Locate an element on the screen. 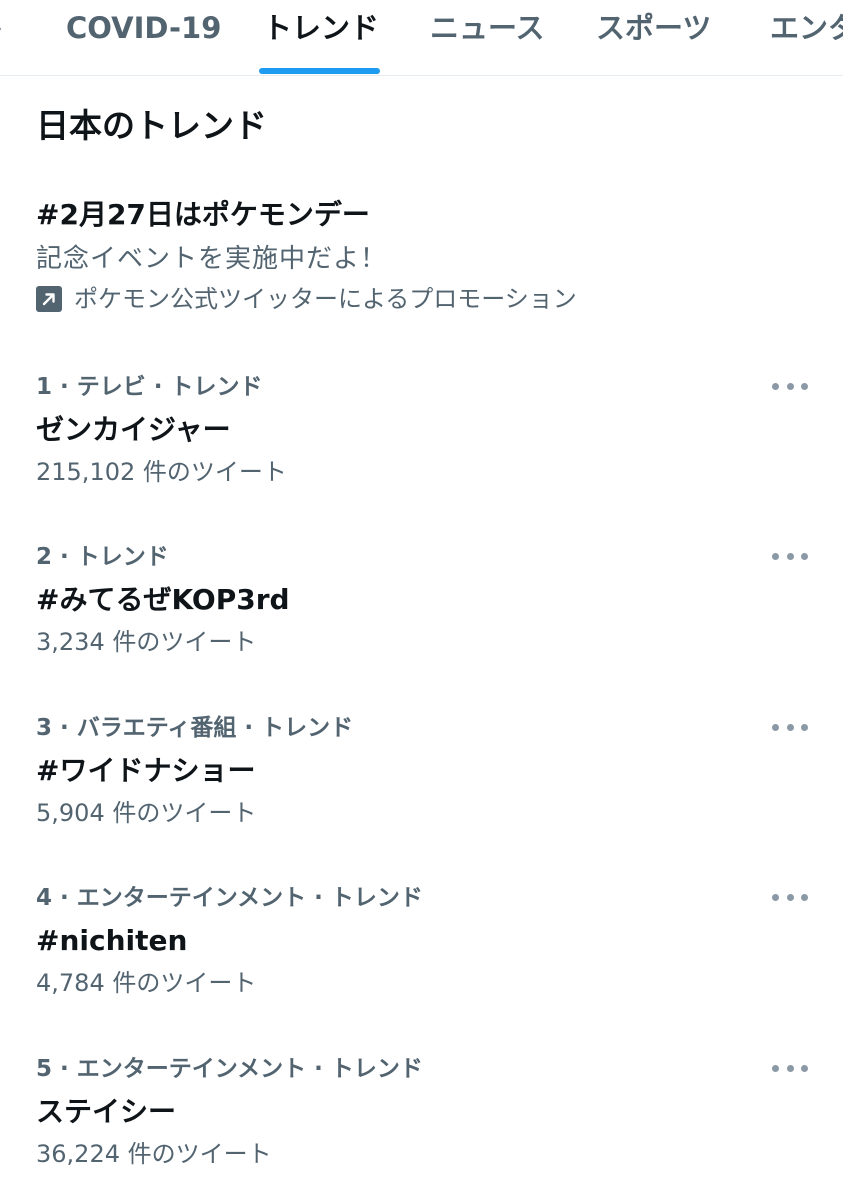 The height and width of the screenshot is (1200, 843). tab-covid-19: COVID-19 is located at coordinates (143, 28).